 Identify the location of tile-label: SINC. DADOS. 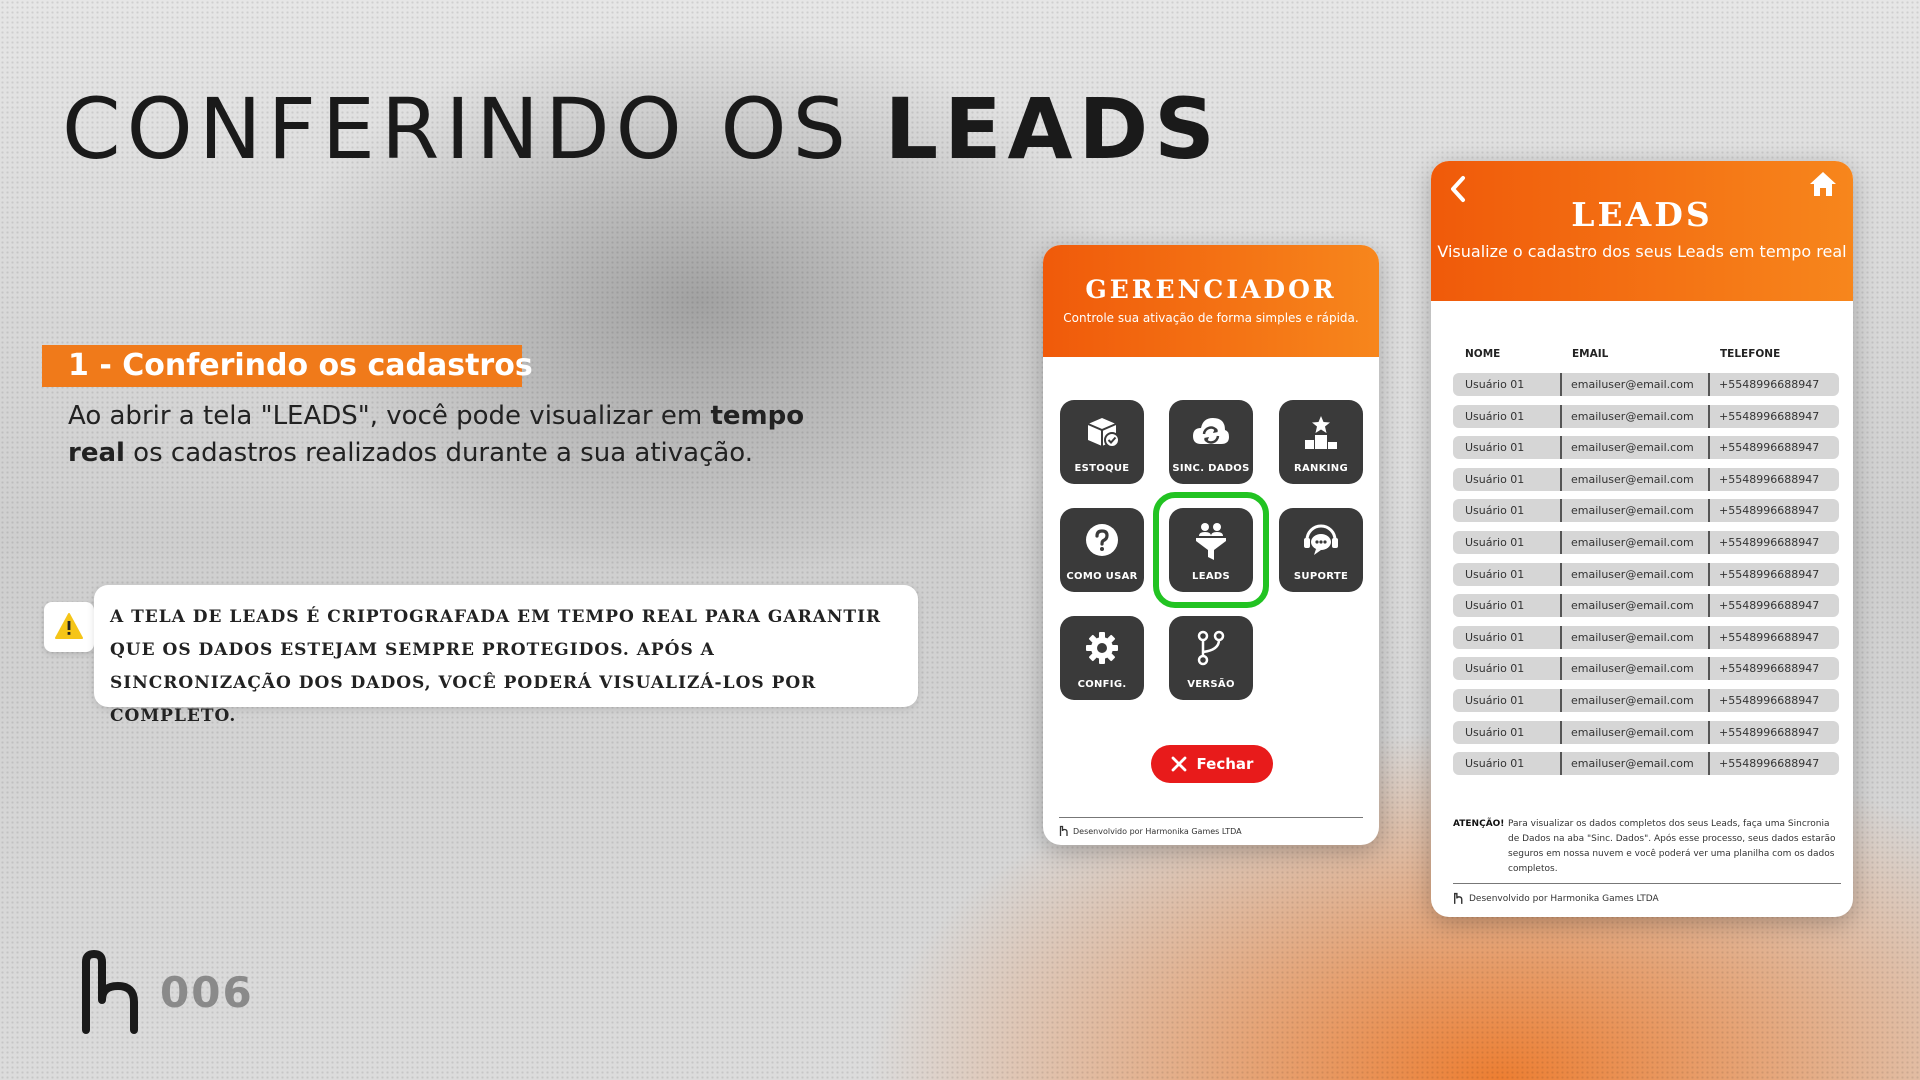
(1211, 468).